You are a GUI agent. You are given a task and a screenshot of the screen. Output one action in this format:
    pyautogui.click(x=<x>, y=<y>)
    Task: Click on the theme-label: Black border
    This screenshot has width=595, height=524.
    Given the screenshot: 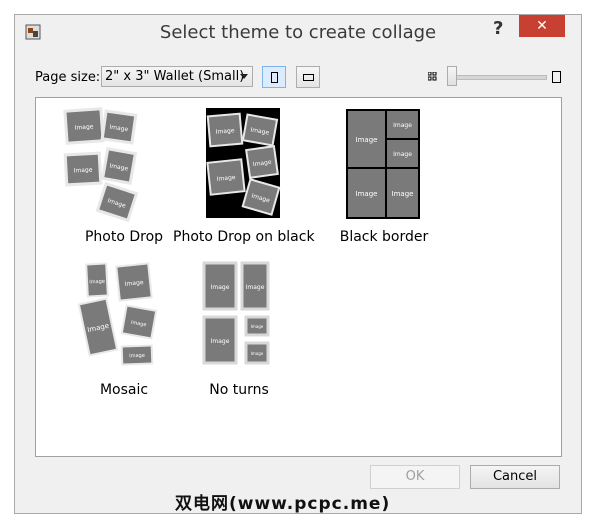 What is the action you would take?
    pyautogui.click(x=384, y=237)
    